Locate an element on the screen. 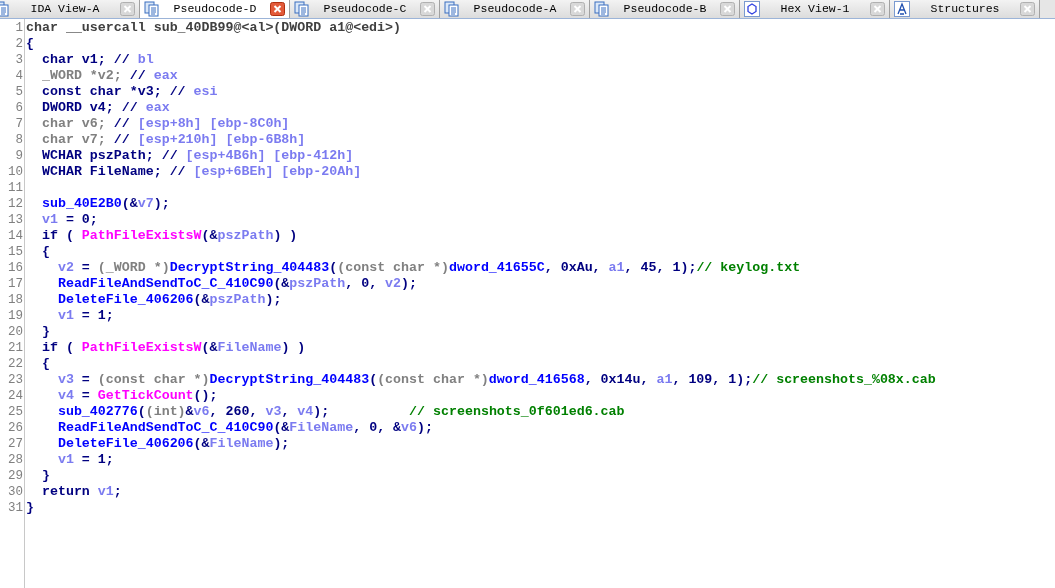 The width and height of the screenshot is (1055, 588). code-line: sub_40E2B0(&v7); is located at coordinates (105, 204).